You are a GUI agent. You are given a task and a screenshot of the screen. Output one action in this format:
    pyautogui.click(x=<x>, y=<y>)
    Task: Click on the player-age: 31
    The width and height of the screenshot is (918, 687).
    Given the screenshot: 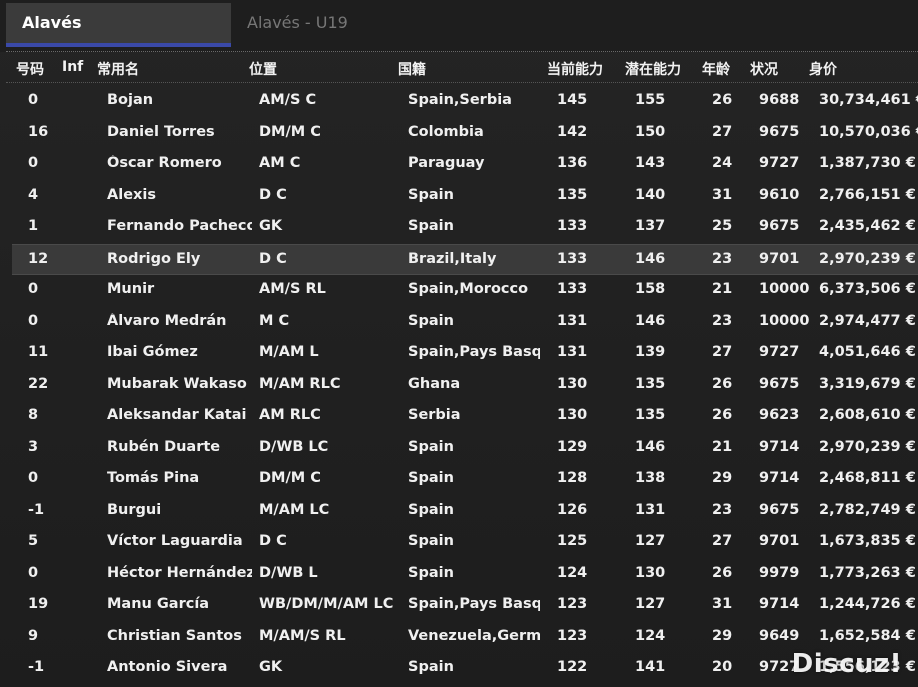 What is the action you would take?
    pyautogui.click(x=722, y=604)
    